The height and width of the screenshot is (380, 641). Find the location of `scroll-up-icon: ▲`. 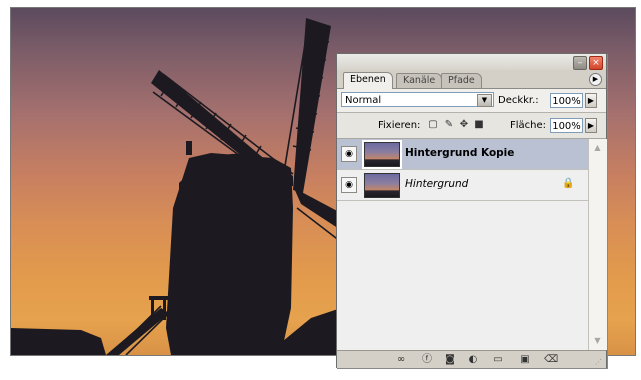

scroll-up-icon: ▲ is located at coordinates (597, 147).